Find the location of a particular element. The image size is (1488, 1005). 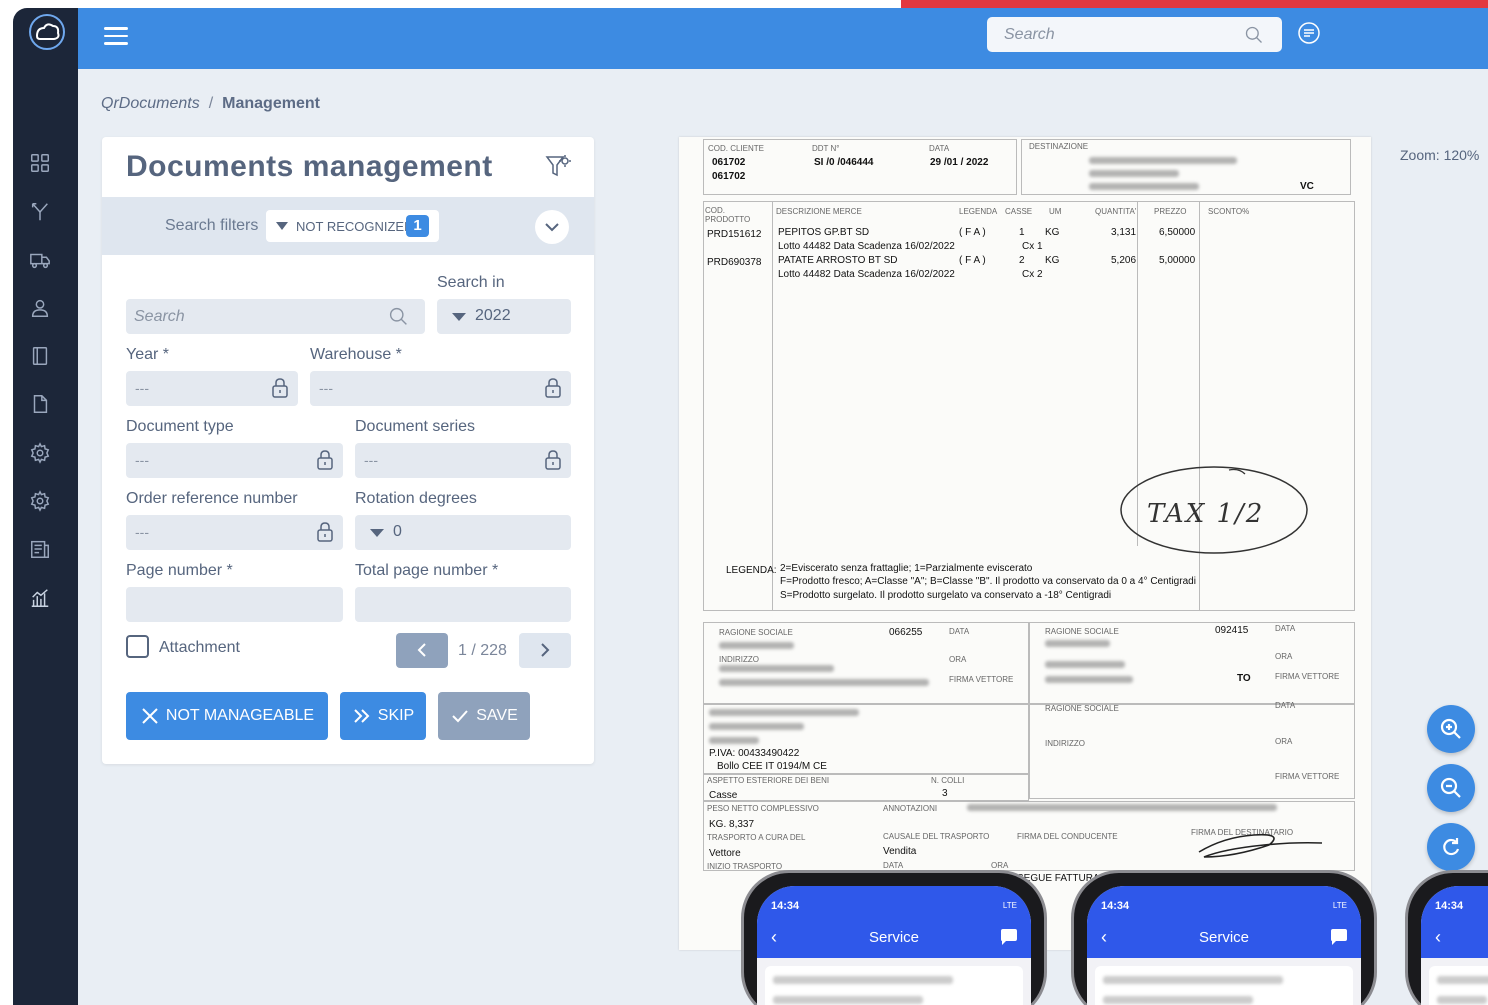

warehouse-field: --- is located at coordinates (440, 388).